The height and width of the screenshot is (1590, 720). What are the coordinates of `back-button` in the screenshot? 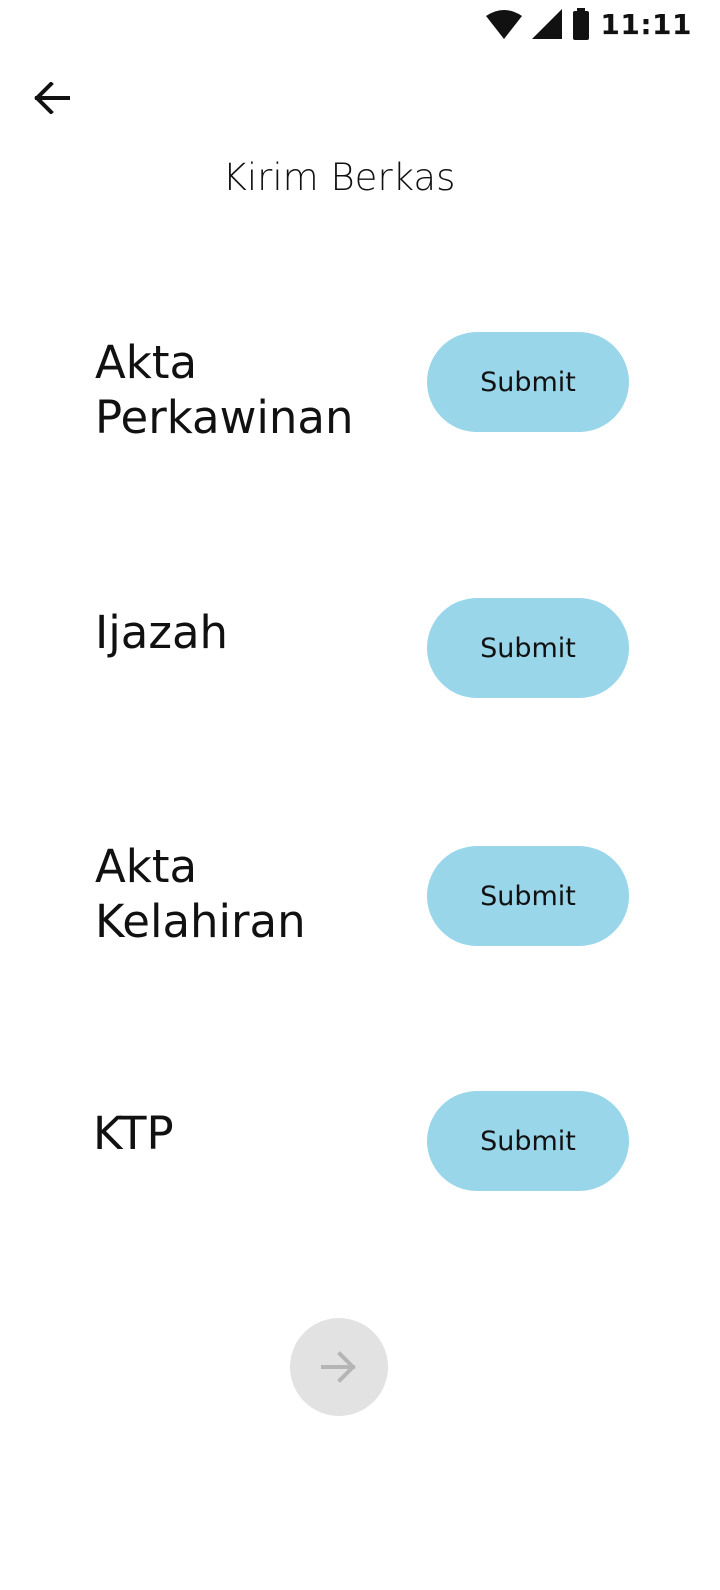 It's located at (52, 98).